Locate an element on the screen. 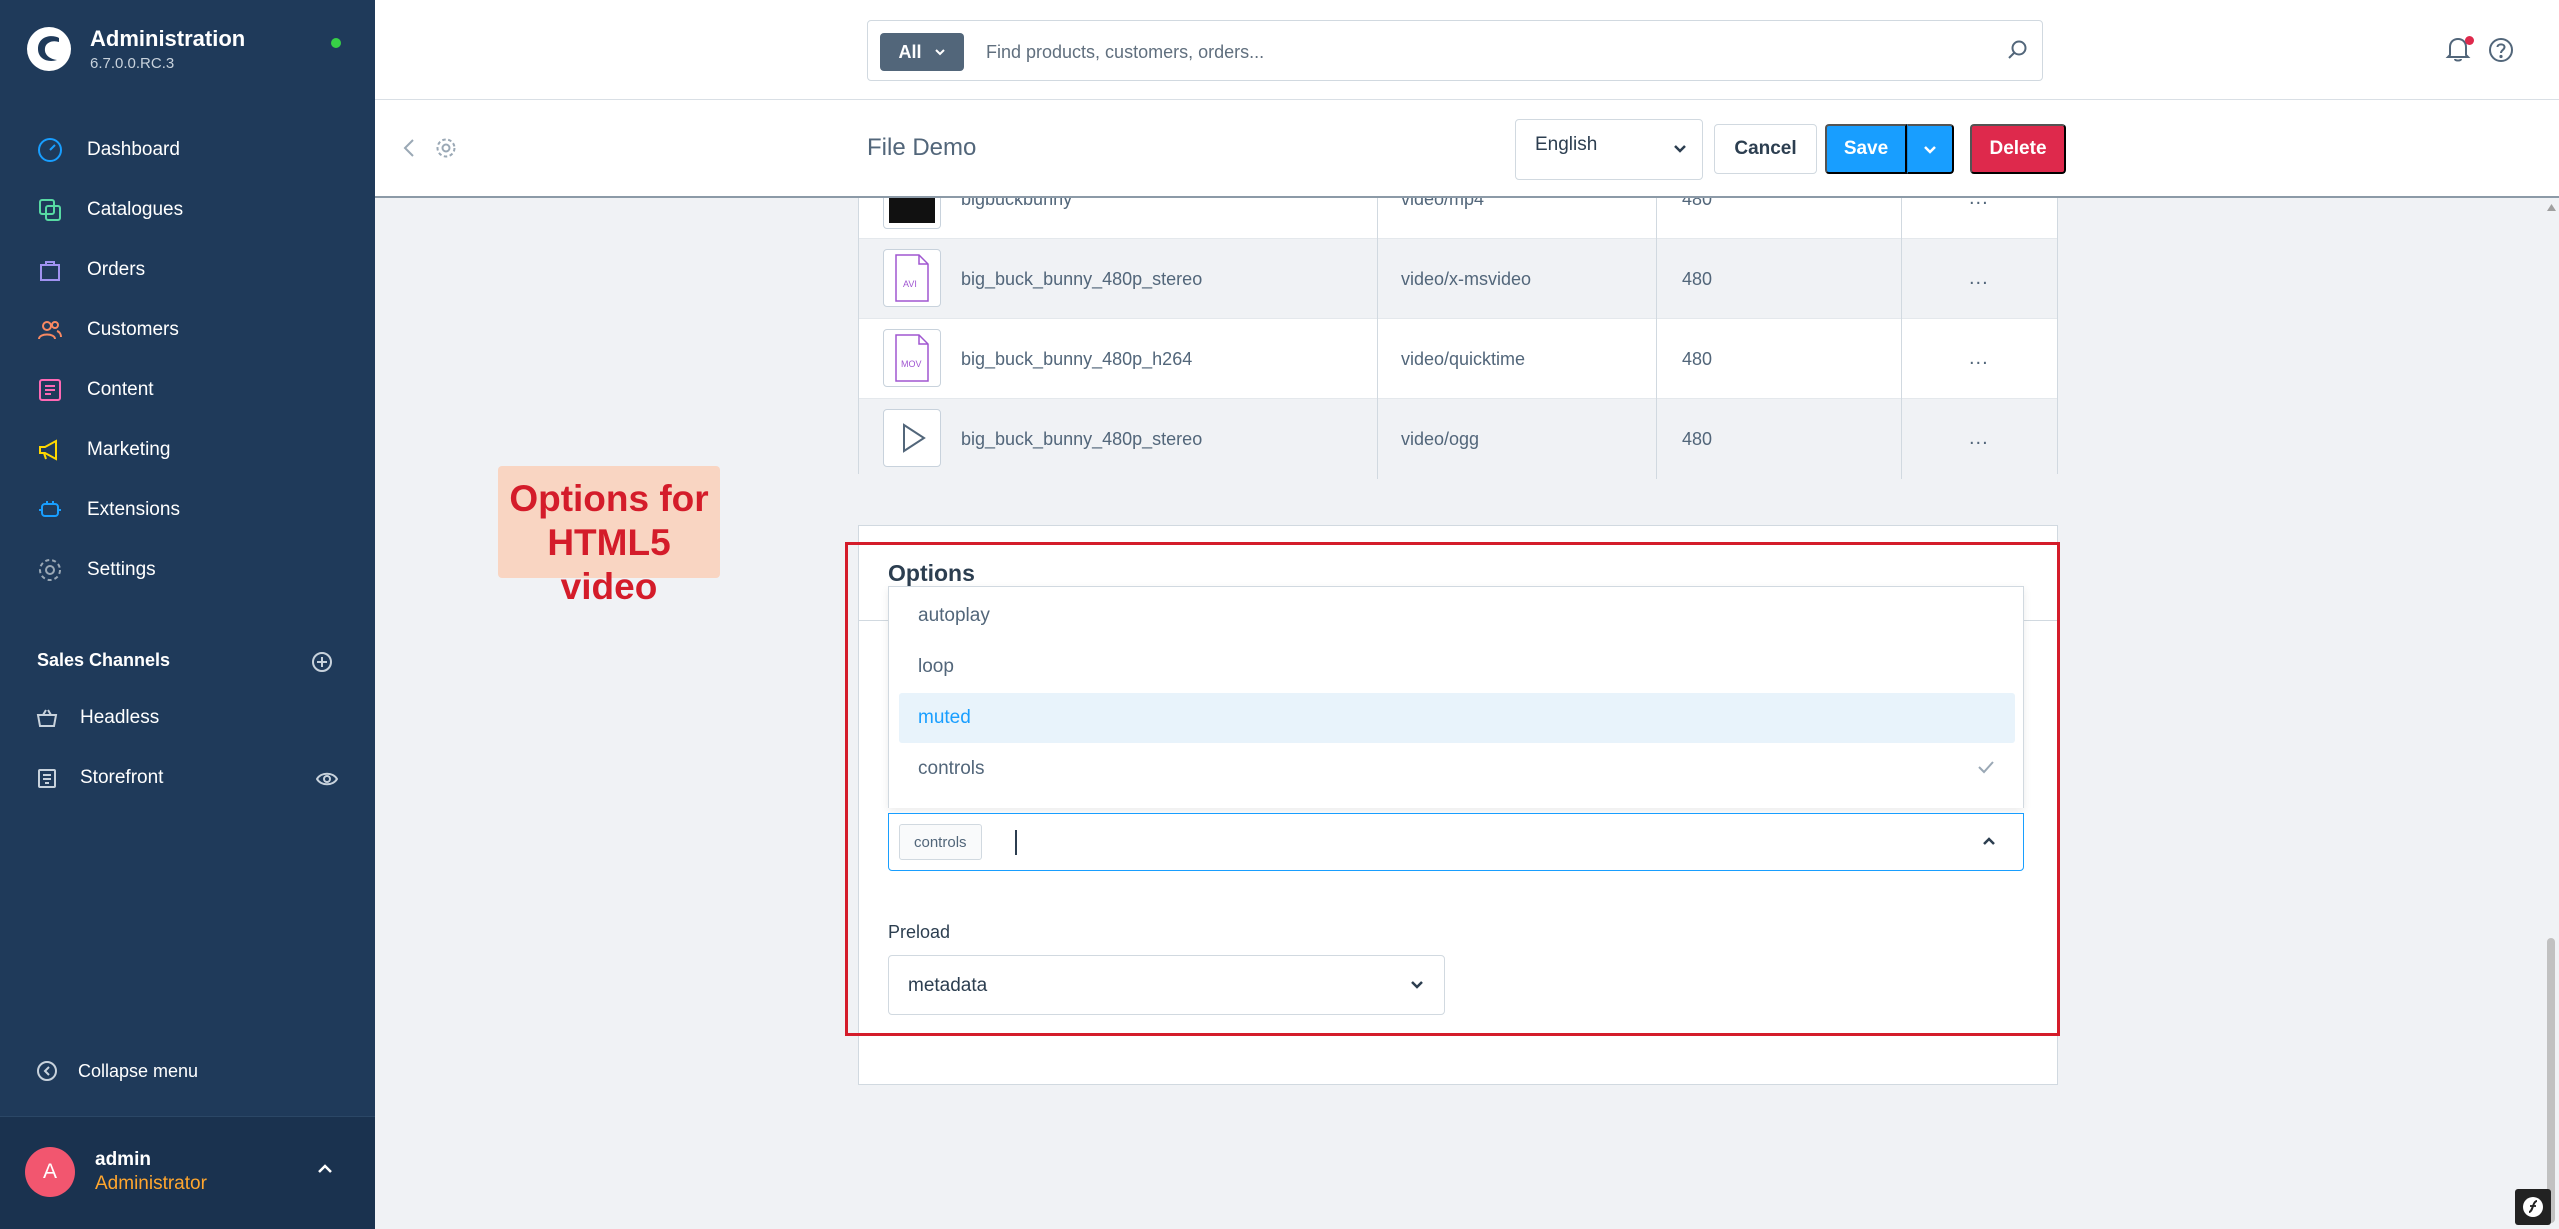 This screenshot has height=1229, width=2559. app-title: Administration is located at coordinates (168, 38).